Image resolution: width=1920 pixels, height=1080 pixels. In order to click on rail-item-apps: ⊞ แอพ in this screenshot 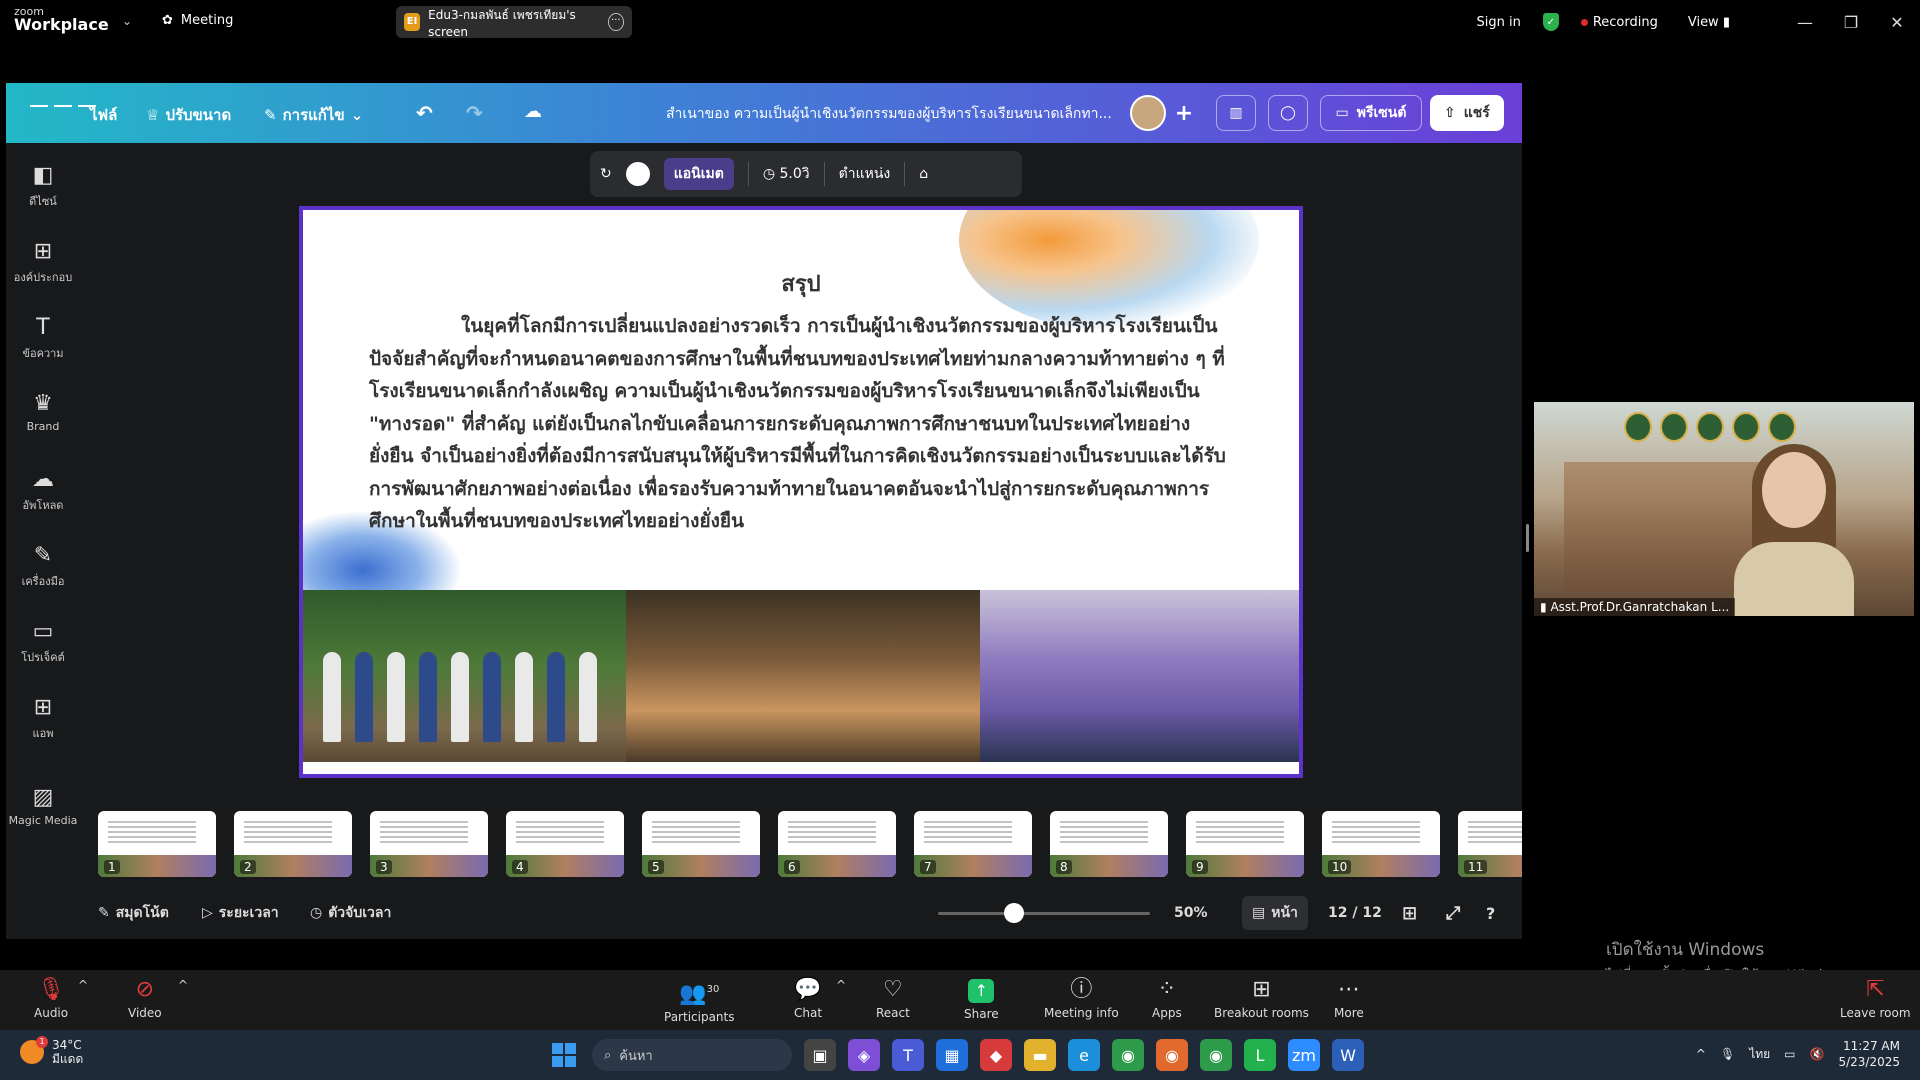, I will do `click(43, 718)`.